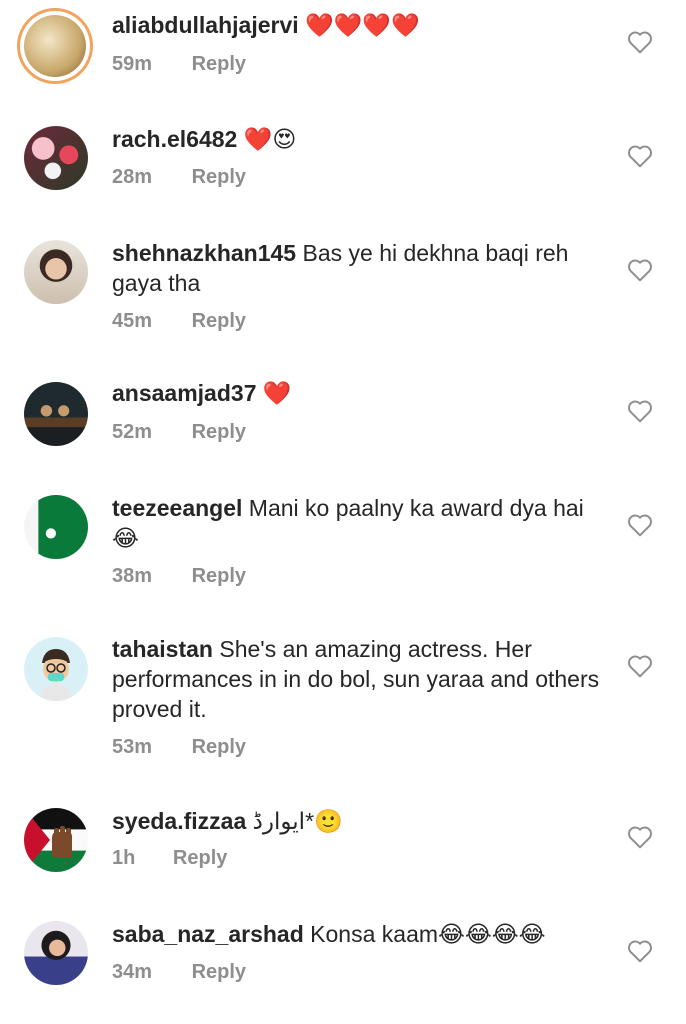  What do you see at coordinates (132, 747) in the screenshot?
I see `comment-time: 53m` at bounding box center [132, 747].